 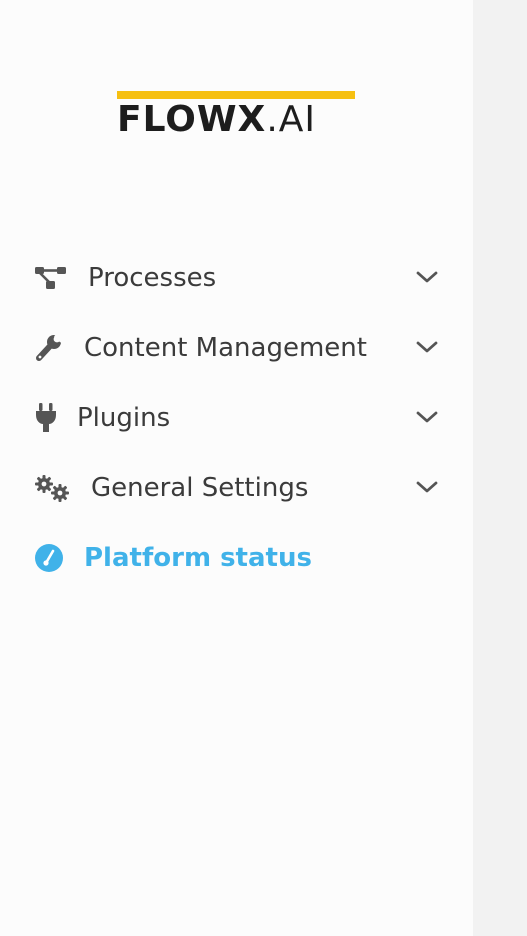 I want to click on logo-text: FLOWX.AI, so click(x=216, y=120).